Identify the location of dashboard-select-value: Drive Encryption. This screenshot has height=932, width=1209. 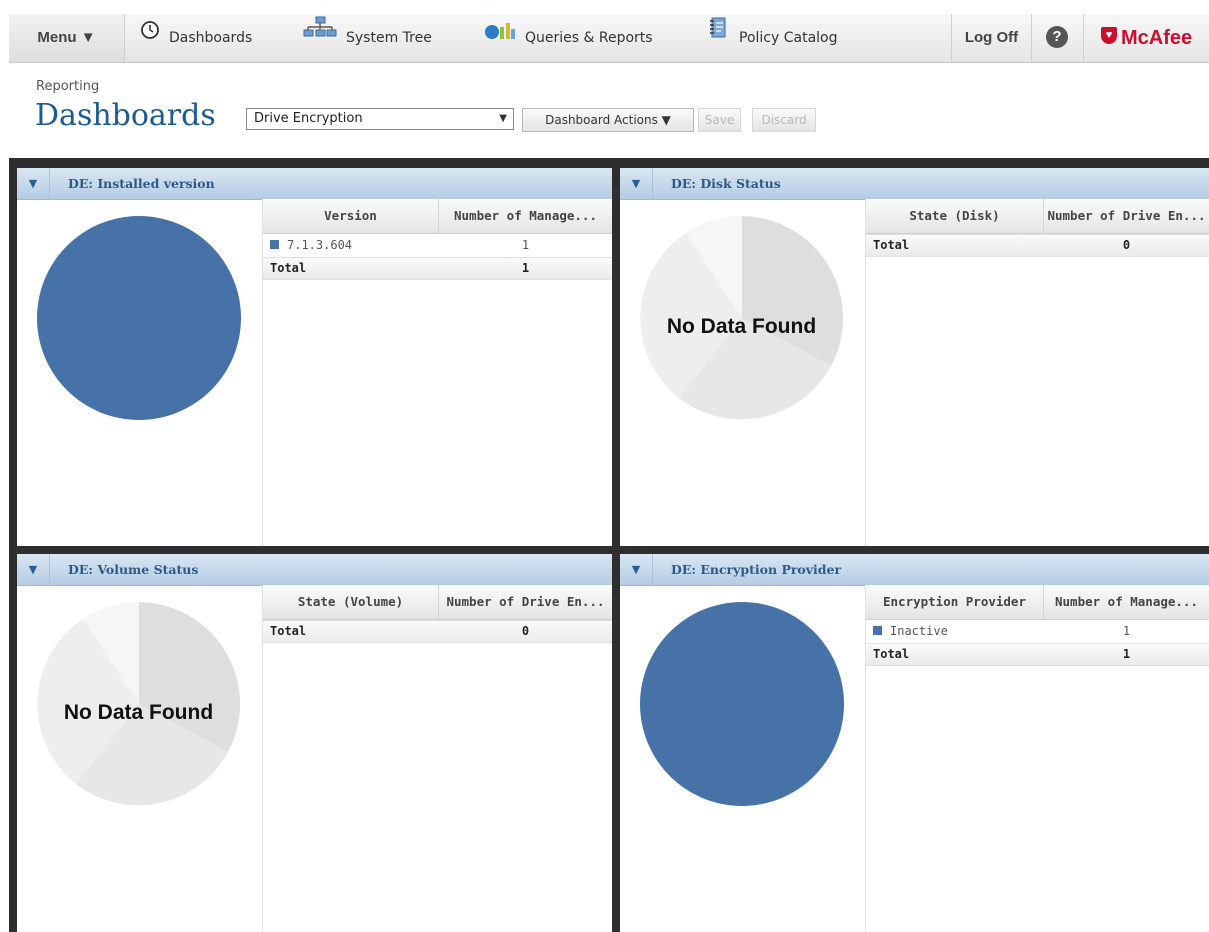
(308, 118).